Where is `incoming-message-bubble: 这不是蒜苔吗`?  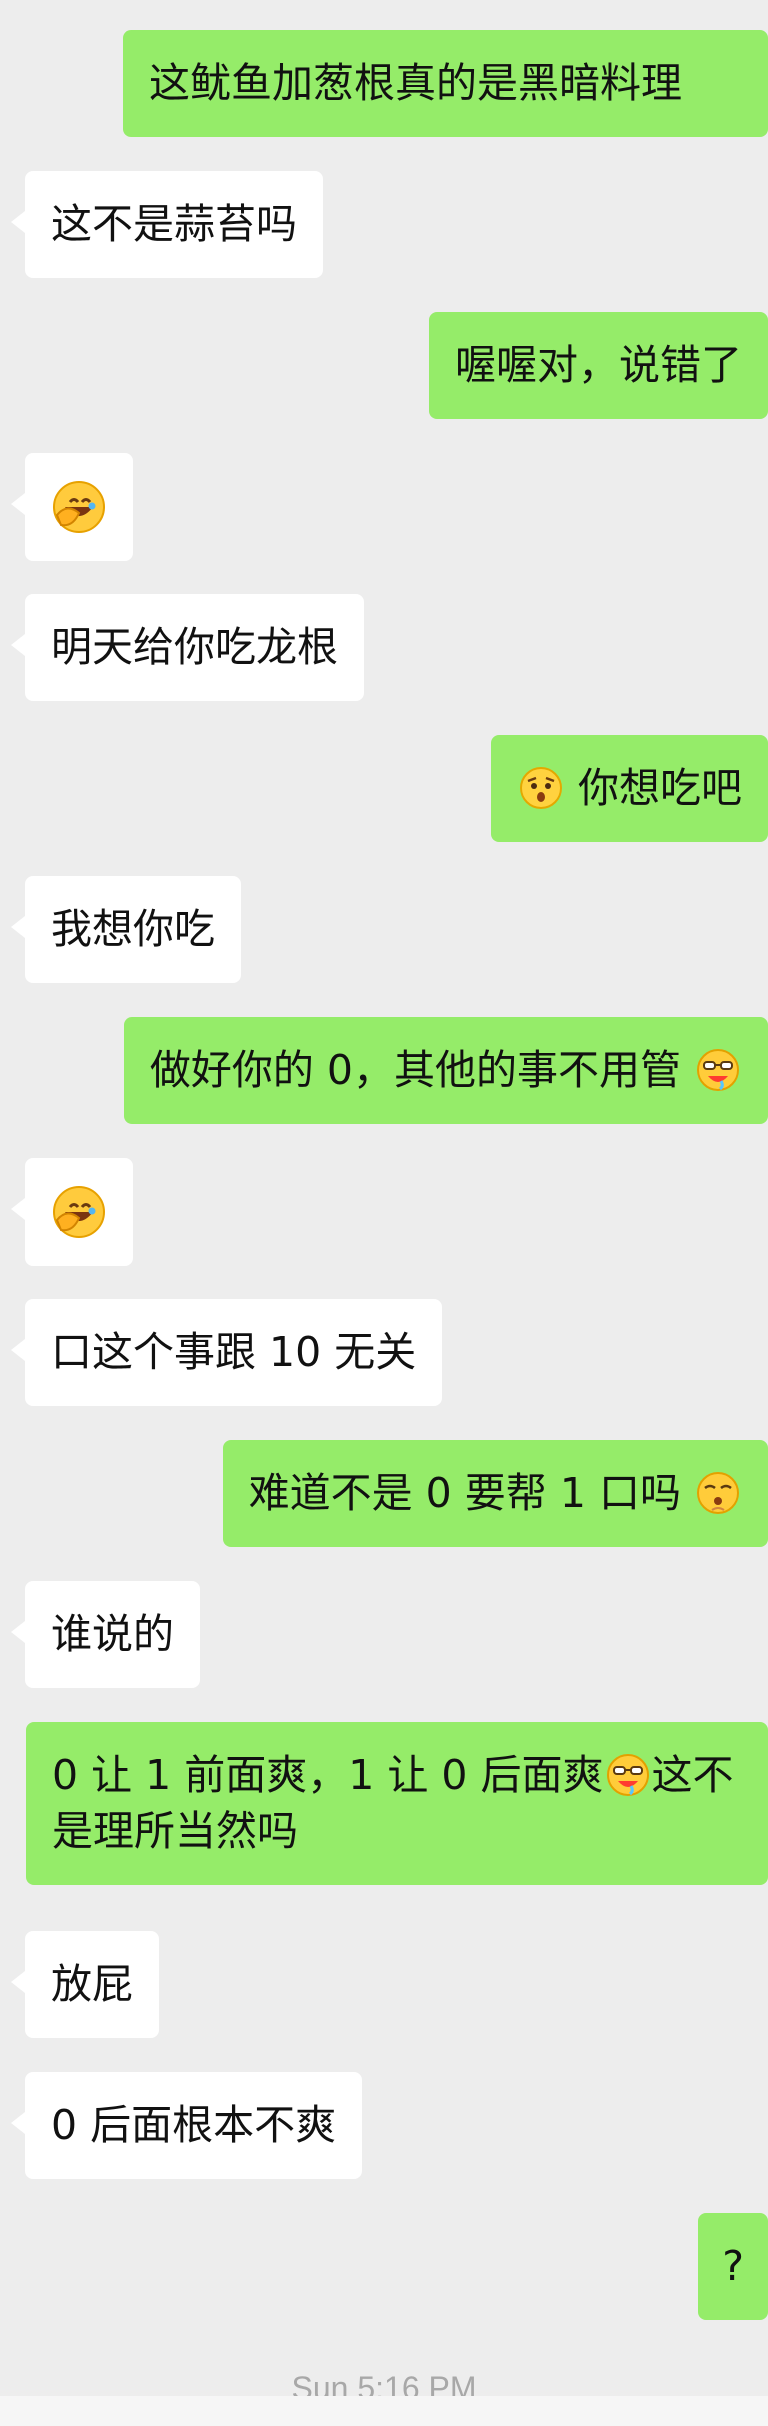 incoming-message-bubble: 这不是蒜苔吗 is located at coordinates (167, 224).